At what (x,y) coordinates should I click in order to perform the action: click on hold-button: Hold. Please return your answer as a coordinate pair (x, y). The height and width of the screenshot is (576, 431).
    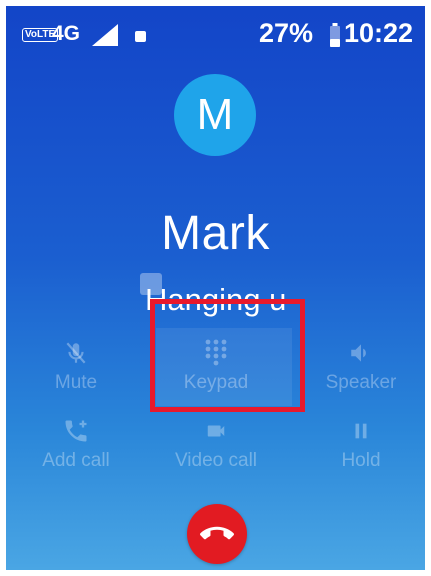
    Looking at the image, I should click on (361, 443).